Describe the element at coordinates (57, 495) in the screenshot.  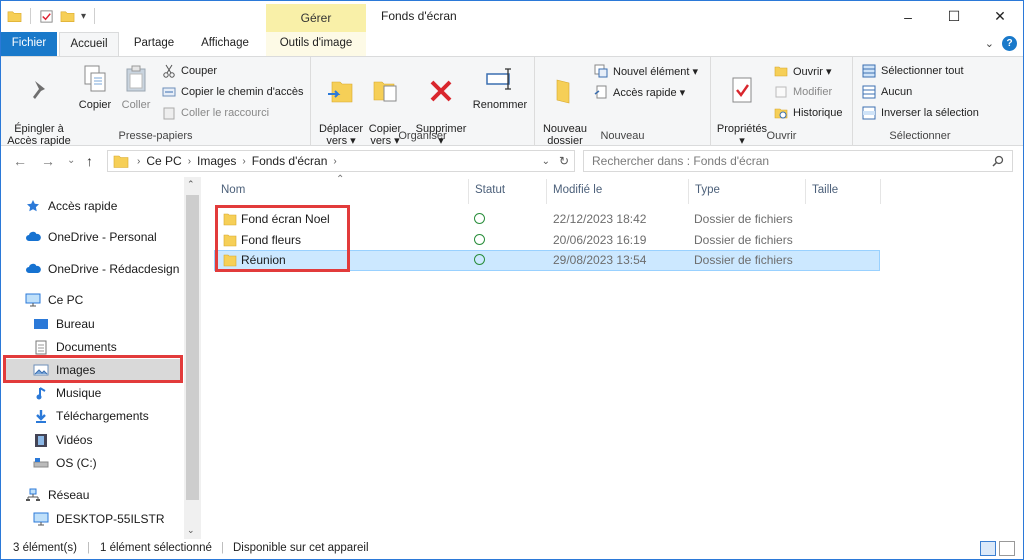
I see `nav-network: Réseau` at that location.